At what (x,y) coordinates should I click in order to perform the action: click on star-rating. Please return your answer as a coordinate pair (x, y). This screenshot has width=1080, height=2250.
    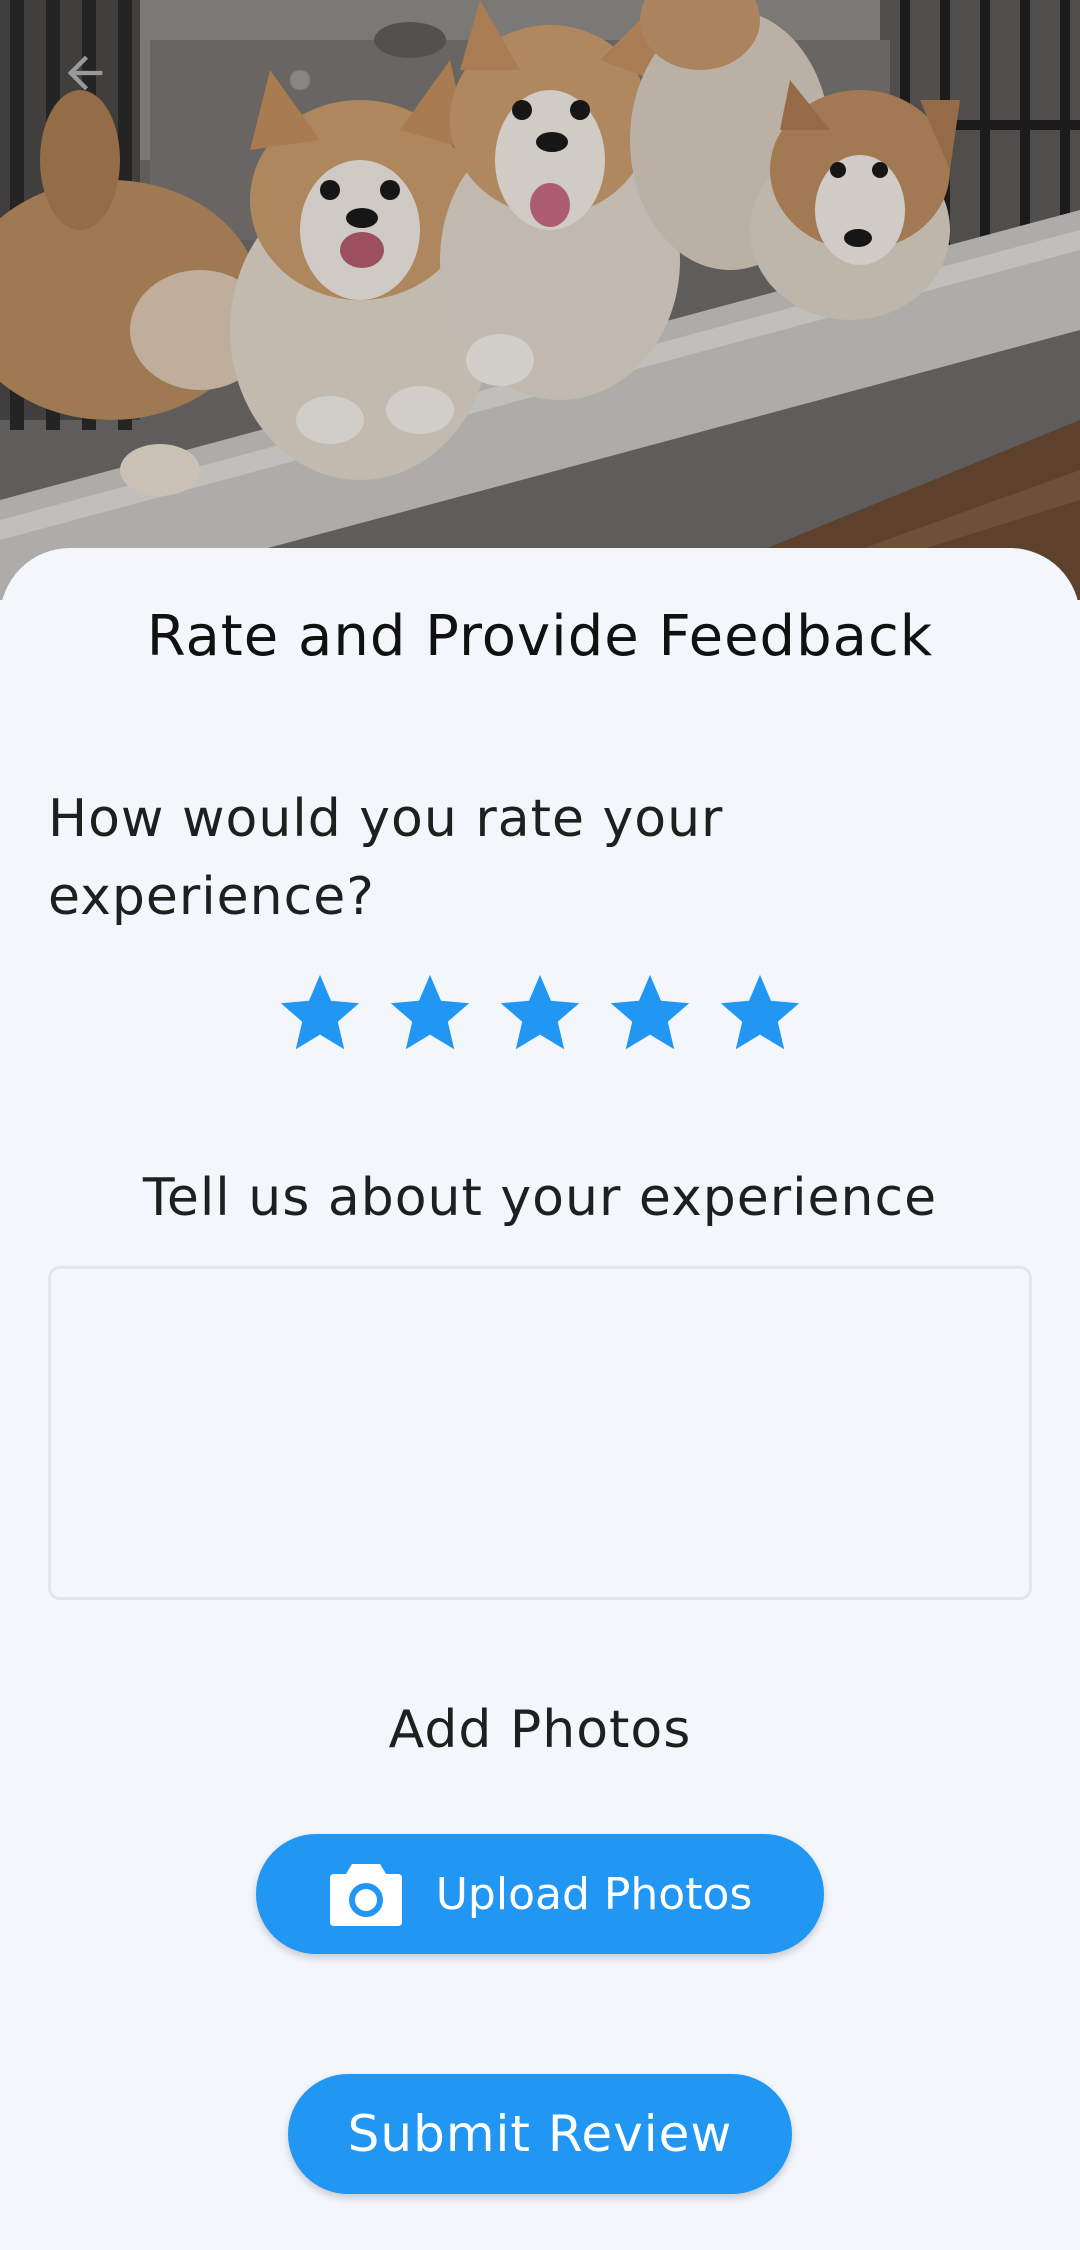
    Looking at the image, I should click on (540, 1014).